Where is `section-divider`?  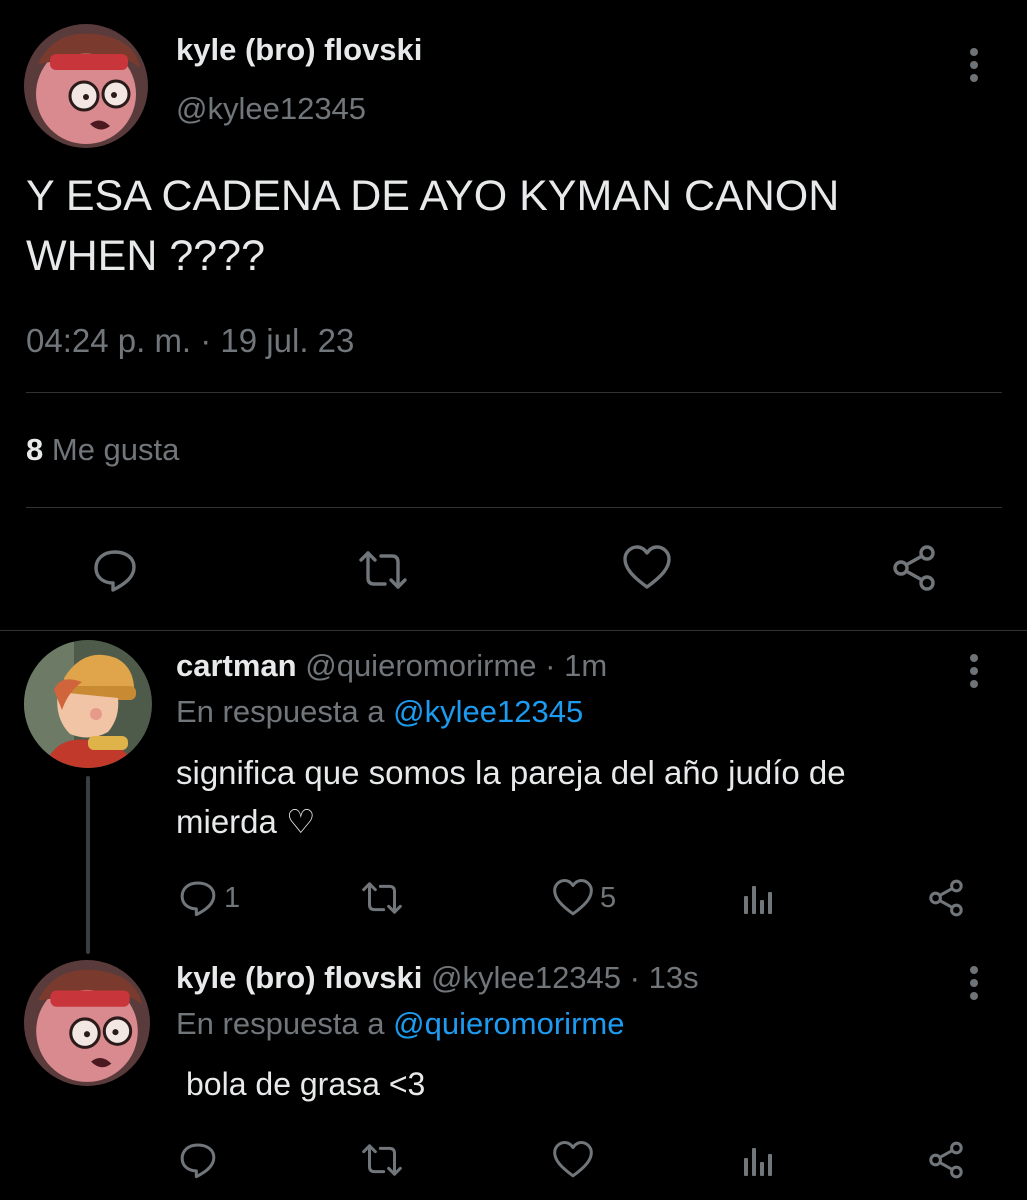 section-divider is located at coordinates (513, 630).